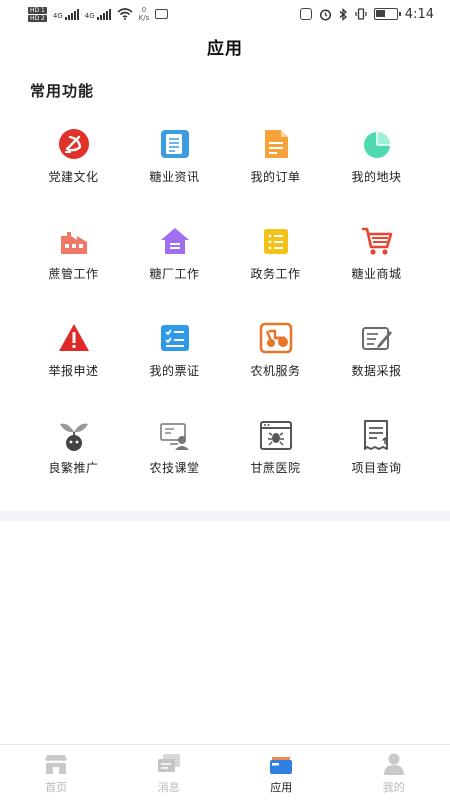 Image resolution: width=450 pixels, height=800 pixels. Describe the element at coordinates (275, 371) in the screenshot. I see `app-label: 农机服务` at that location.